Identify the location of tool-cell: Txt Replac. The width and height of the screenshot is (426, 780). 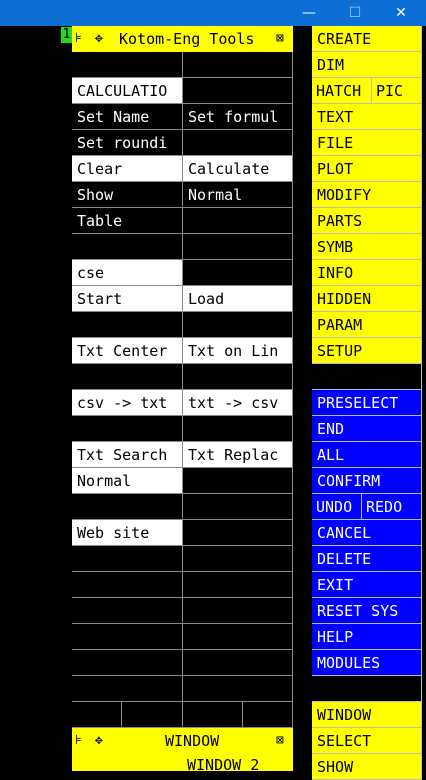
(238, 455).